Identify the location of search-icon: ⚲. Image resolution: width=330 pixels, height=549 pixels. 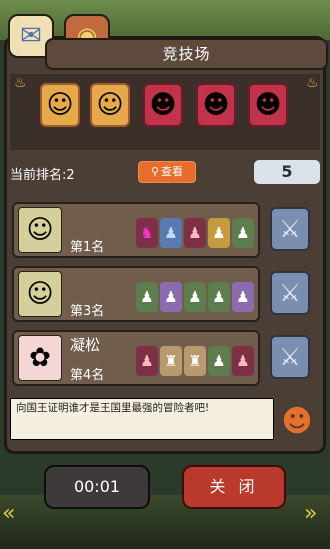
(155, 171).